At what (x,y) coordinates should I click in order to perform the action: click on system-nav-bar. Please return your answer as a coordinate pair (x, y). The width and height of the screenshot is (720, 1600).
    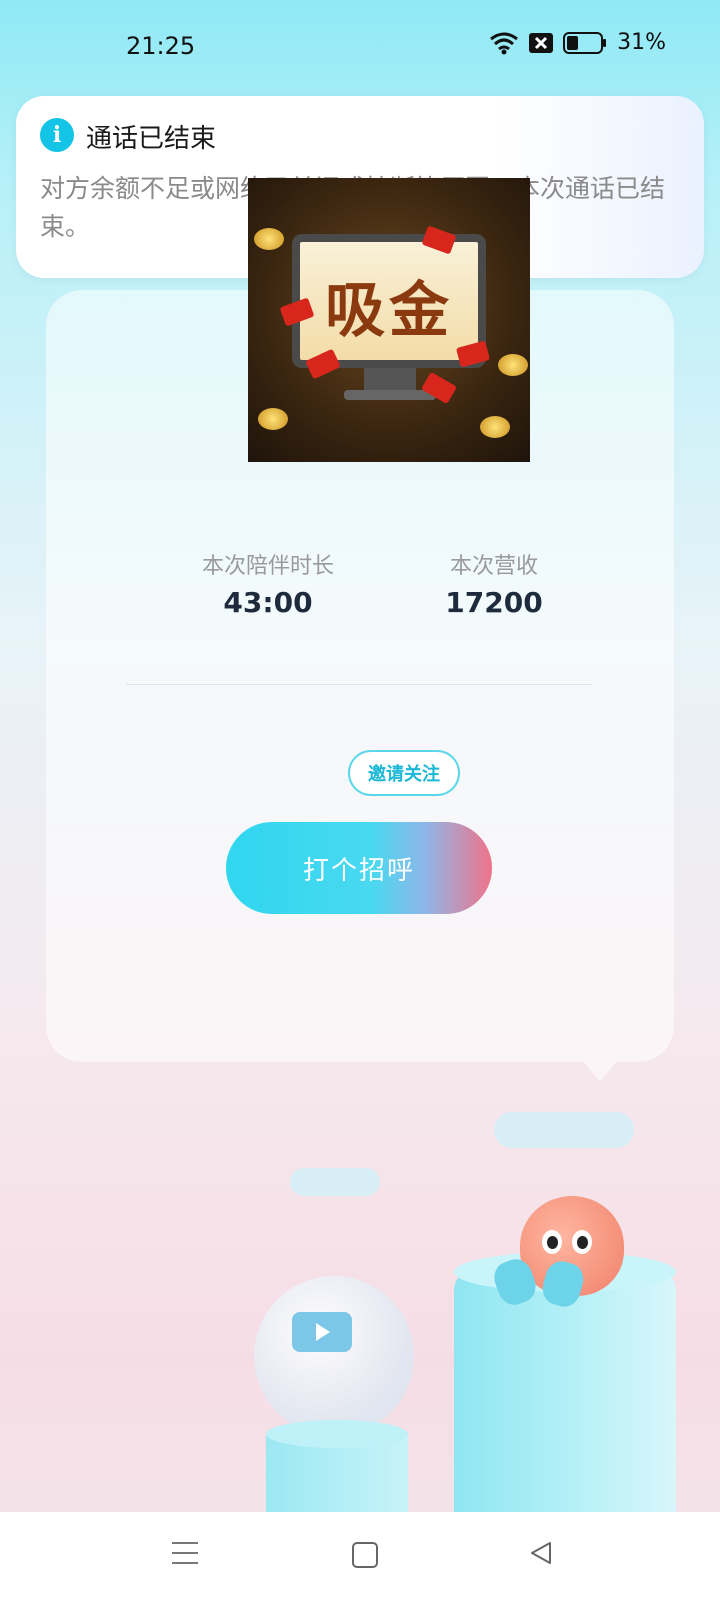
    Looking at the image, I should click on (360, 1556).